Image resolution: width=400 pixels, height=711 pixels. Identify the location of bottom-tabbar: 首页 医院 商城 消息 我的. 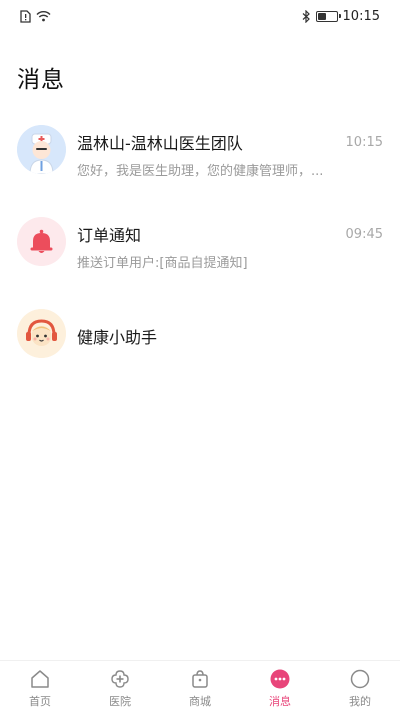
(200, 685).